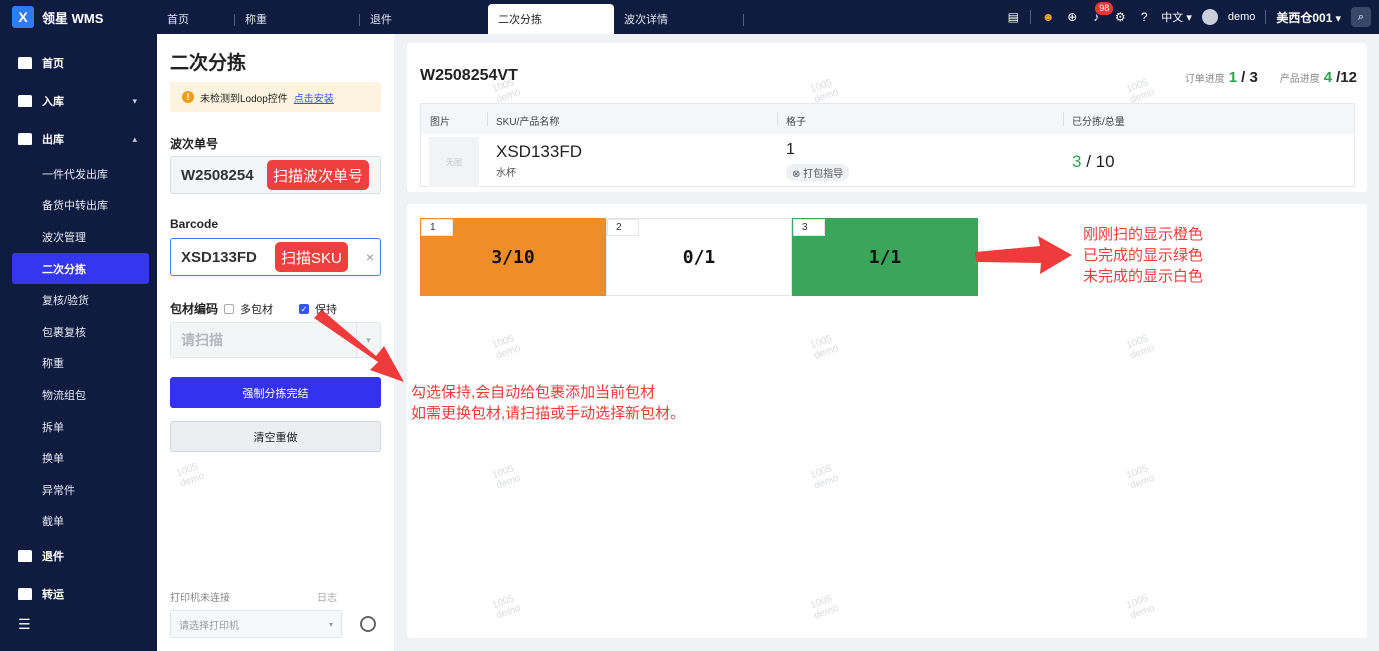 The height and width of the screenshot is (651, 1379). I want to click on slot-box-value: 1/1, so click(885, 257).